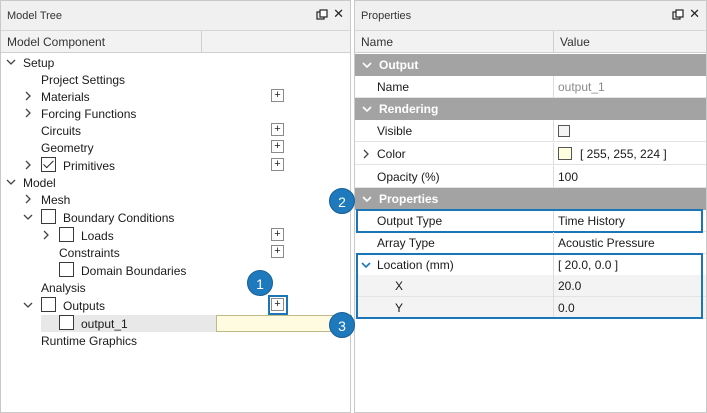 This screenshot has width=707, height=413. I want to click on prop-value-opacity: 100, so click(568, 177).